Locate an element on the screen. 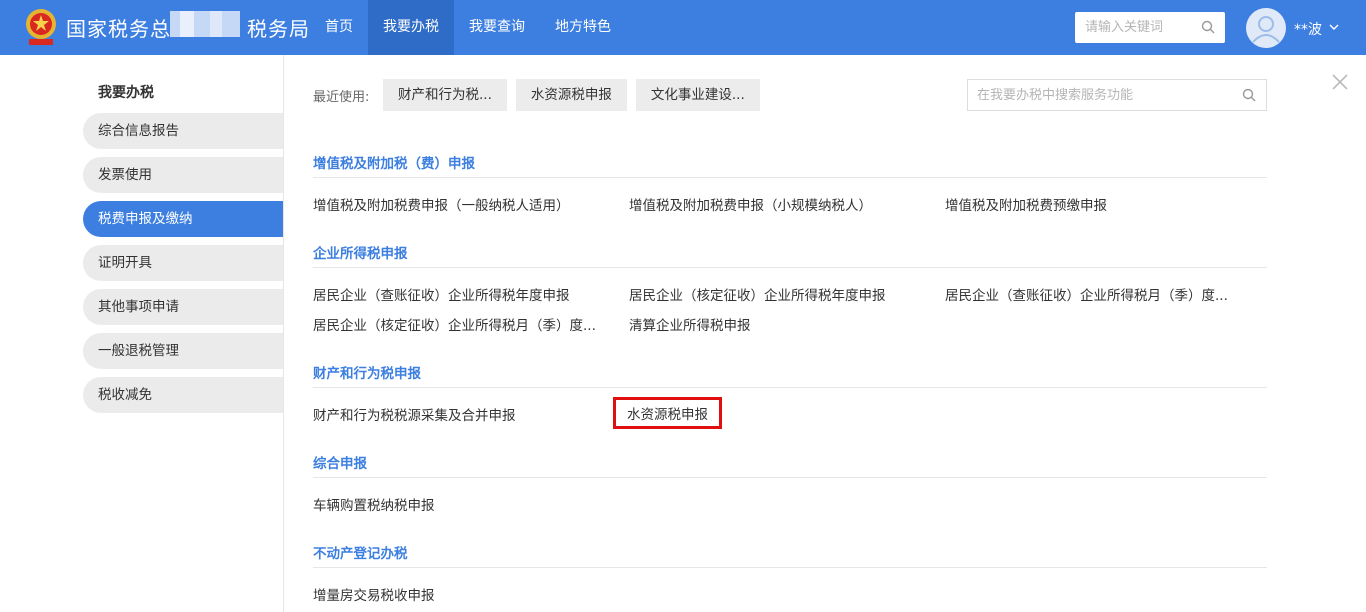  section-property-tax: 财产和行为税申报 财产和行为税税源采集及合并申报 水资源税申报 is located at coordinates (790, 395).